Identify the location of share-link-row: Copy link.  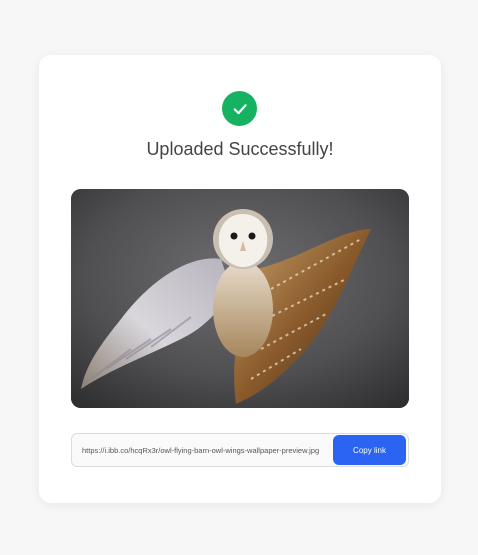
(240, 450).